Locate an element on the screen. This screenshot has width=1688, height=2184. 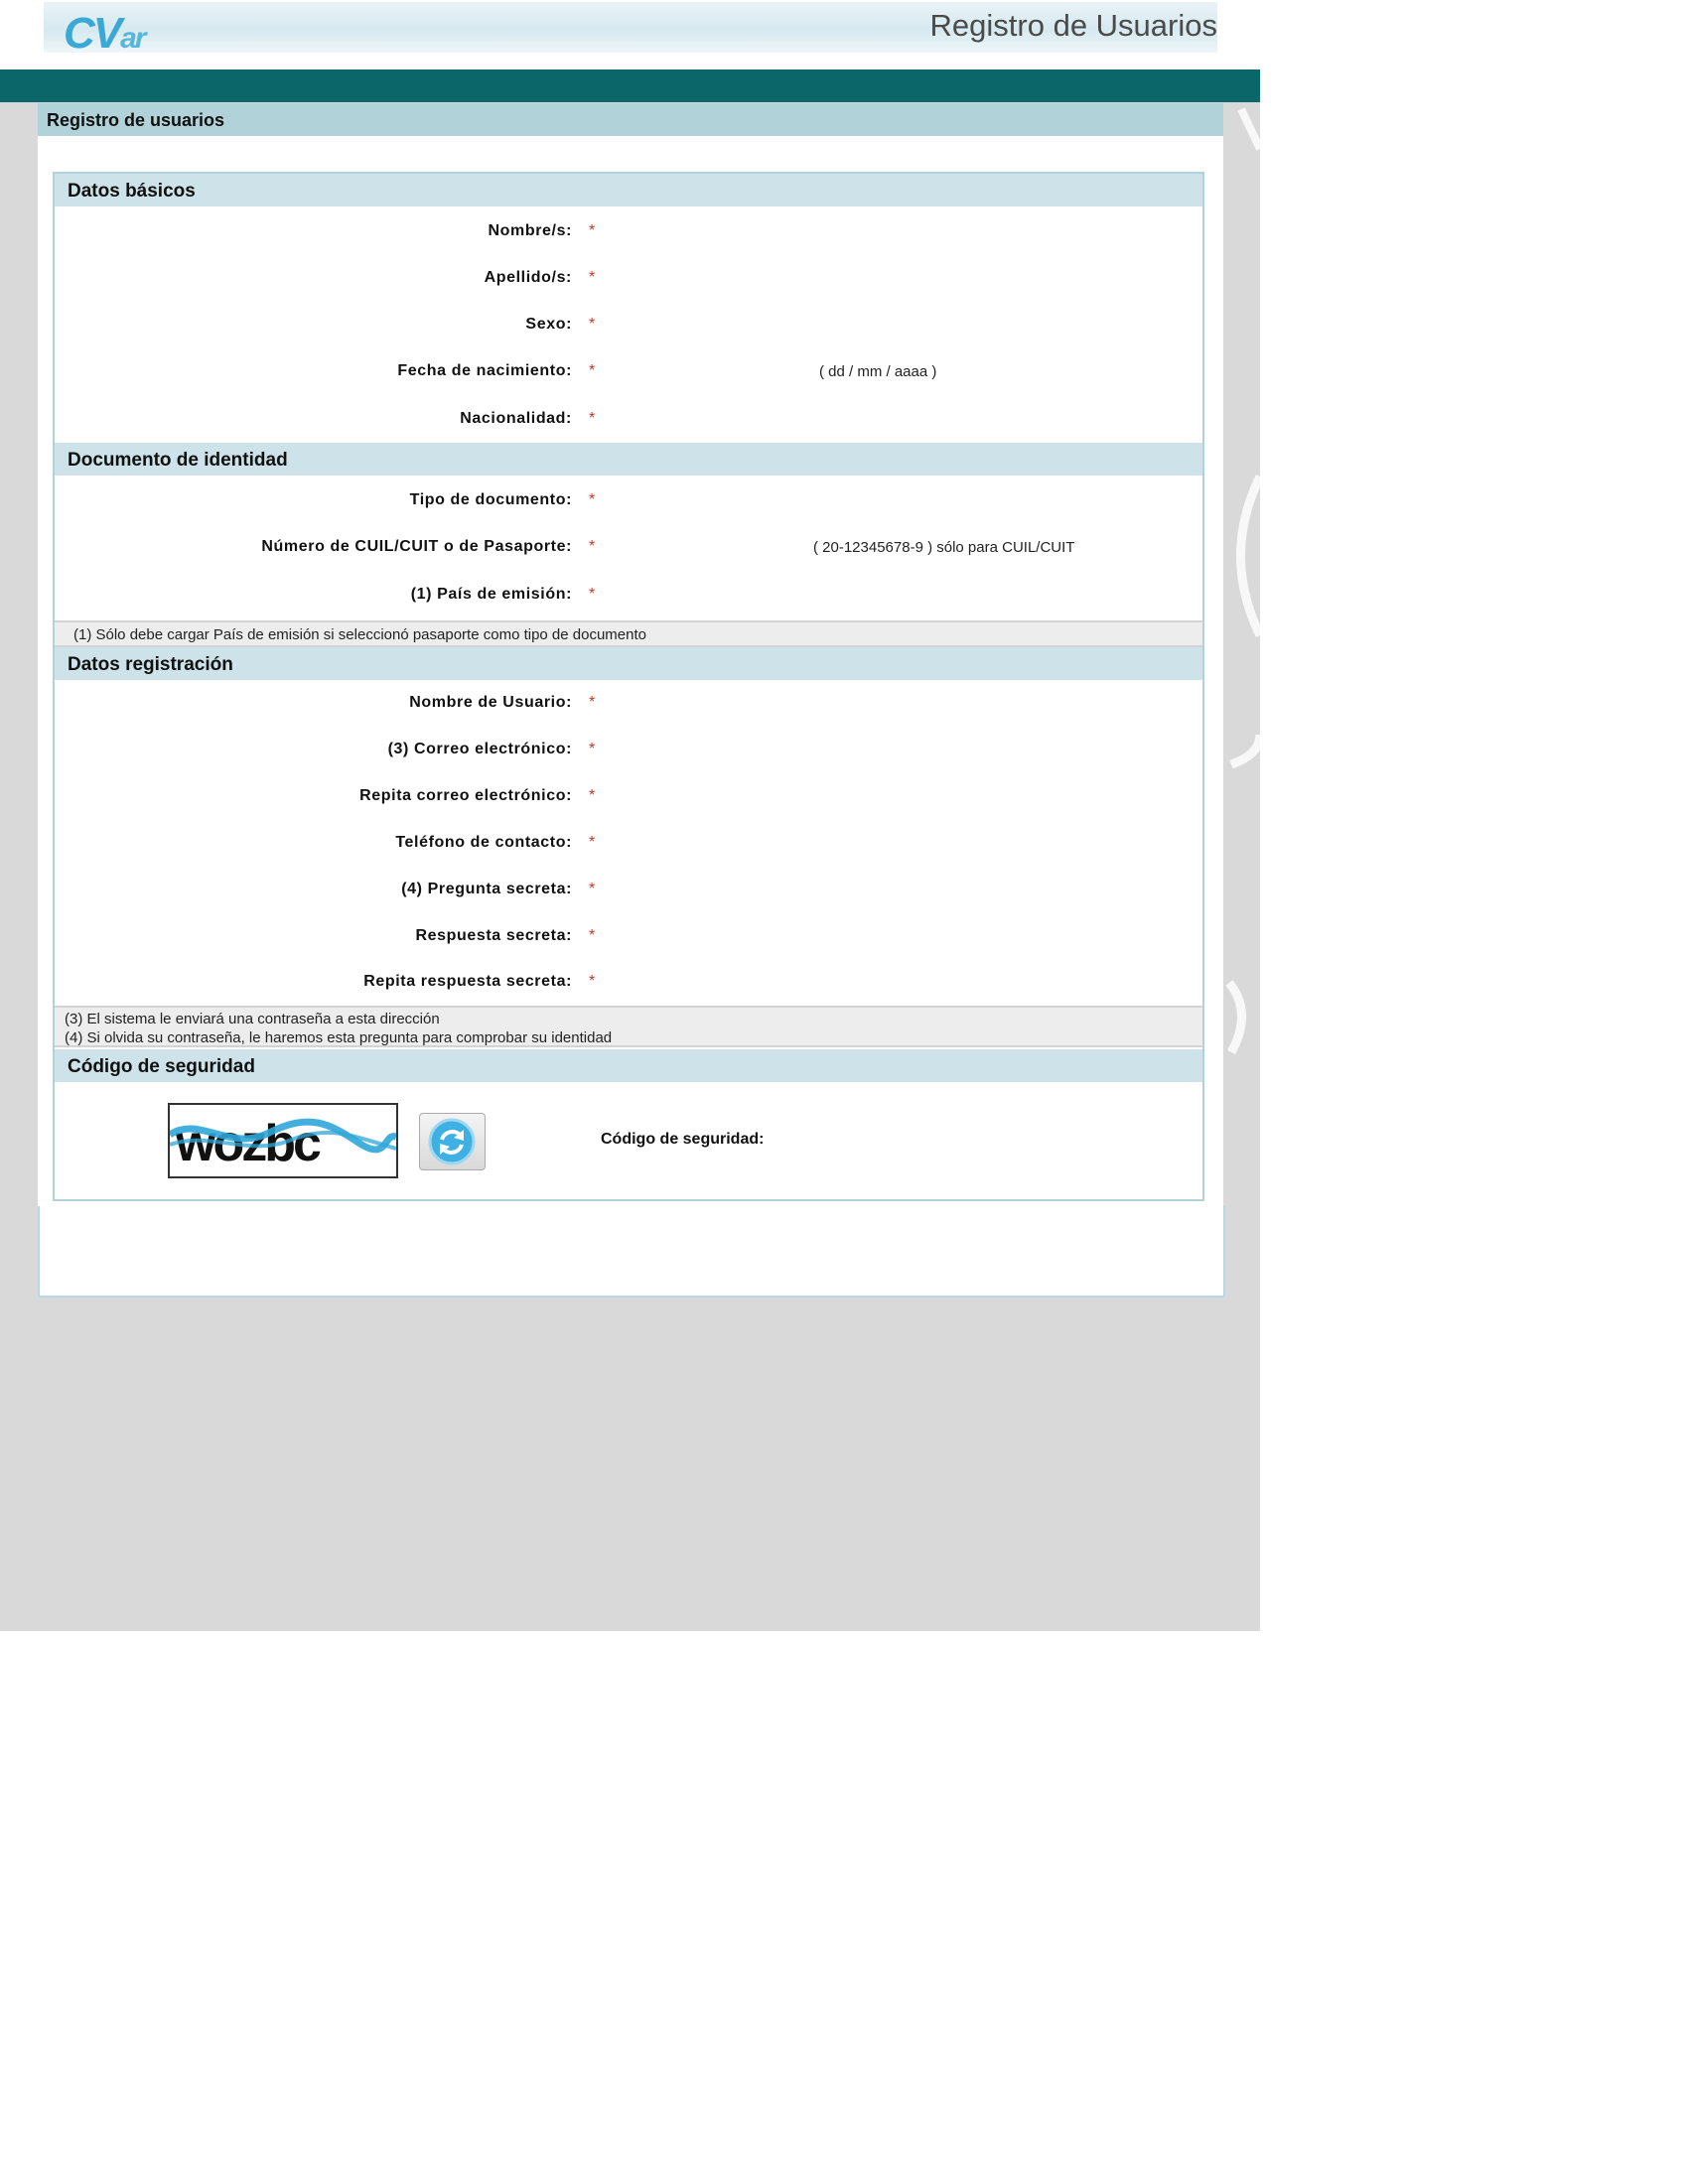
page-title: Registro de usuarios is located at coordinates (136, 120).